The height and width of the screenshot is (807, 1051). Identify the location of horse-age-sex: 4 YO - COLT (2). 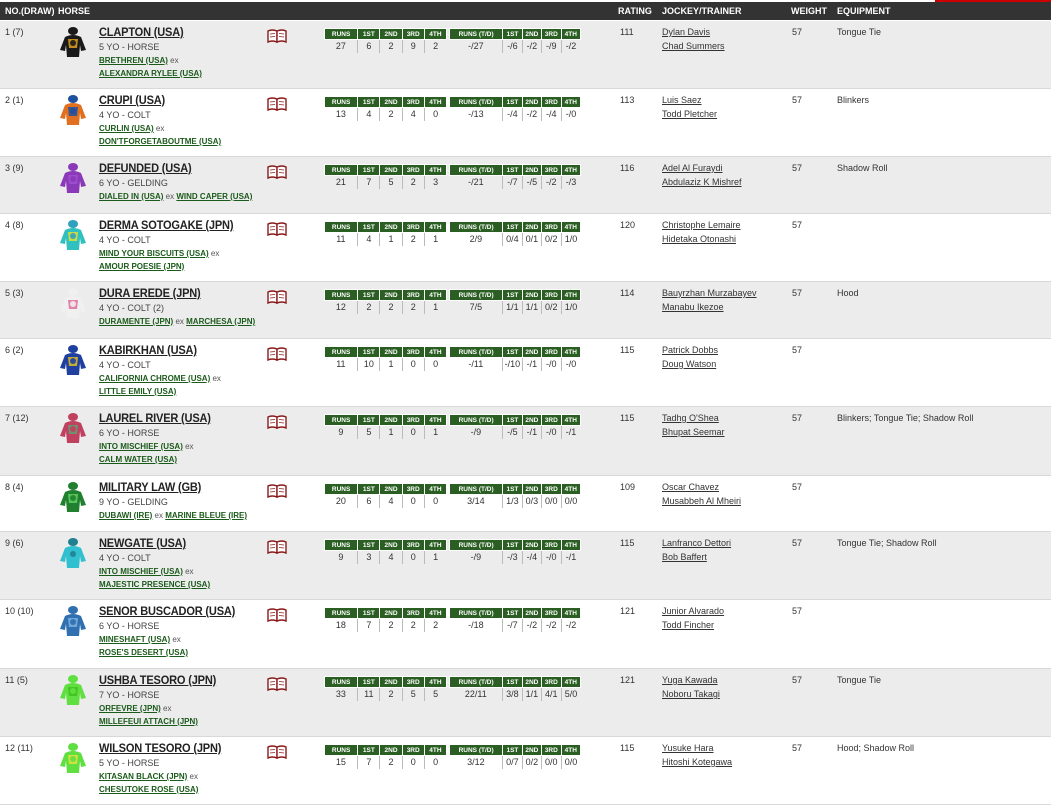
(132, 308).